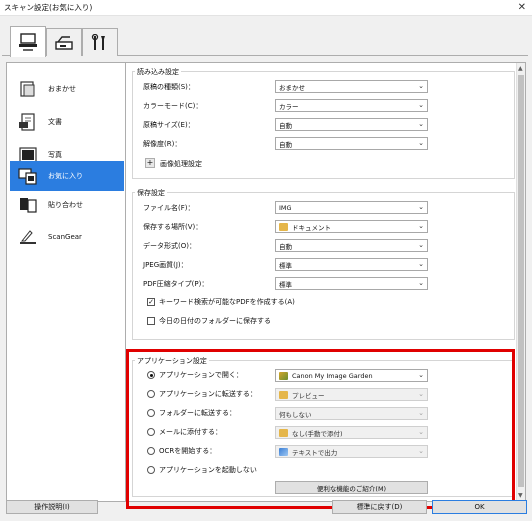 This screenshot has height=521, width=532. I want to click on scan-from-panel-tab-icon, so click(64, 42).